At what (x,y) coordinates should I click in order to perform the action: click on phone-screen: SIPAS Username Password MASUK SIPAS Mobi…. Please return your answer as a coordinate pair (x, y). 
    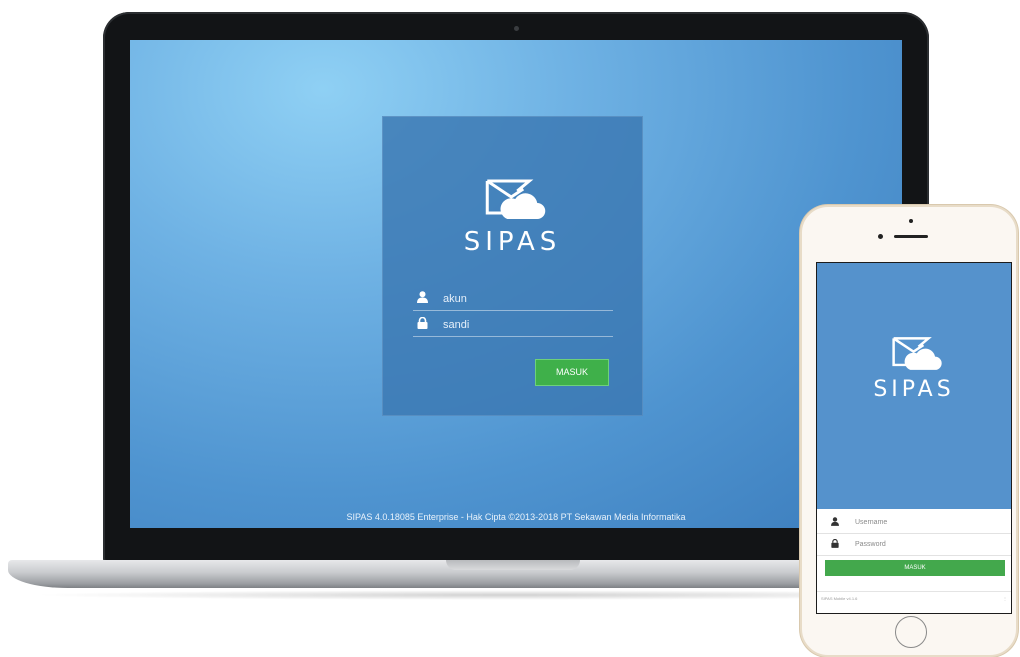
    Looking at the image, I should click on (914, 438).